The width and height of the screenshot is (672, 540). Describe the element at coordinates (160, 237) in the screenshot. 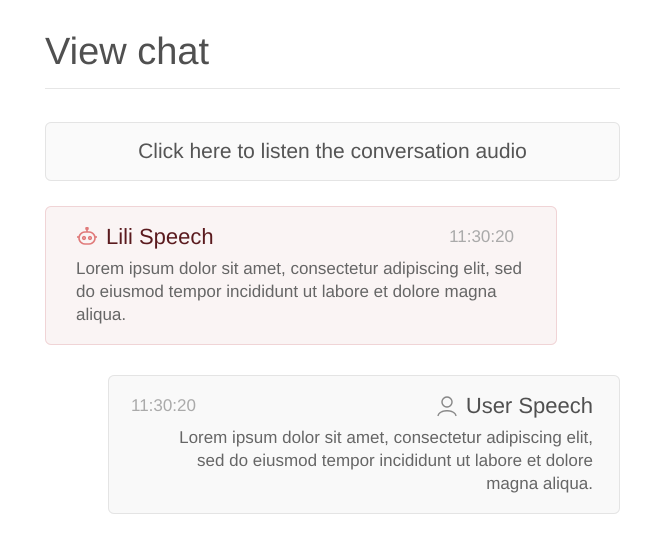

I see `speaker-name: Lili Speech` at that location.